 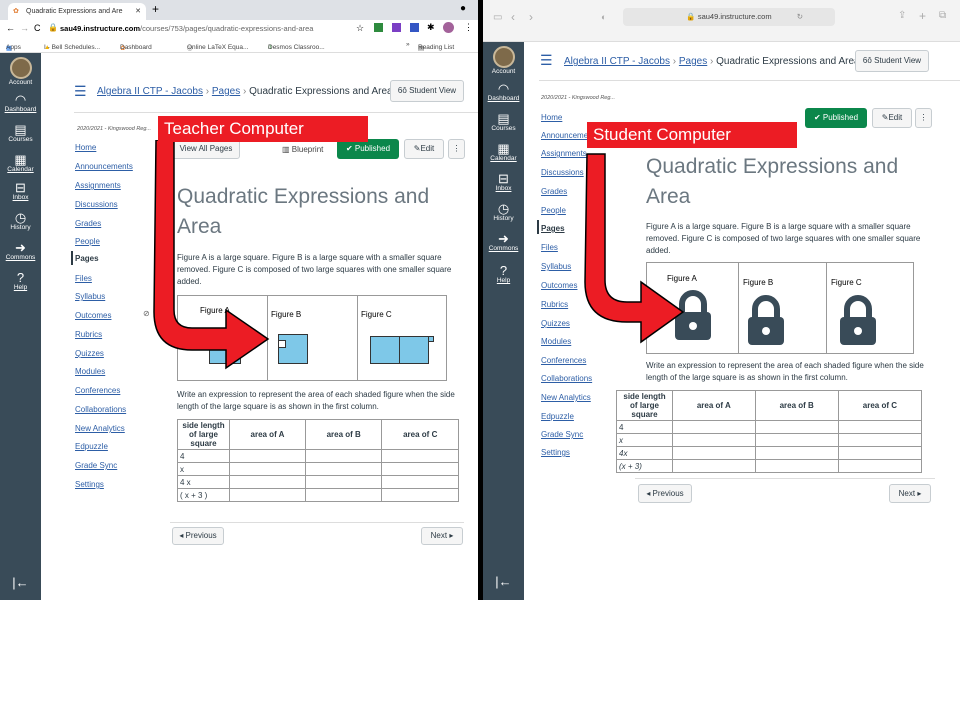 What do you see at coordinates (555, 452) in the screenshot?
I see `course-nav-settings: Settings` at bounding box center [555, 452].